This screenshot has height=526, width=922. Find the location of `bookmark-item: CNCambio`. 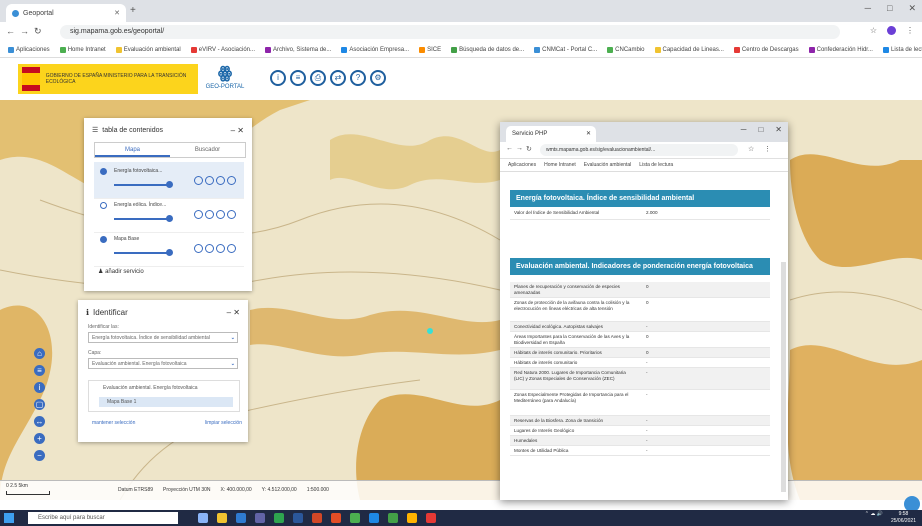

bookmark-item: CNCambio is located at coordinates (626, 49).